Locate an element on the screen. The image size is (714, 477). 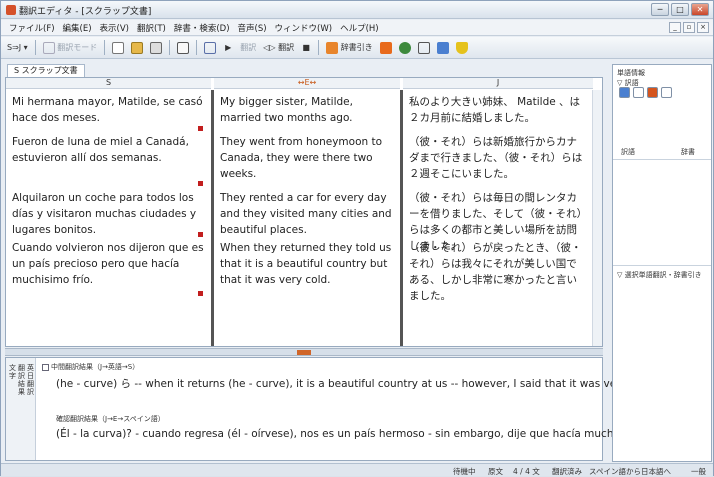
translate-mode-button: 翻訳モード is located at coordinates (70, 48).